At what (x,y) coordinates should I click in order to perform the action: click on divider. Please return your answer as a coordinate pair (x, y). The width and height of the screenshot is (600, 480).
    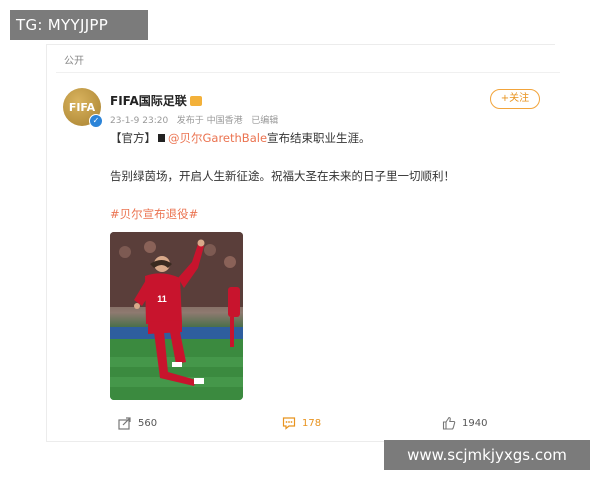
    Looking at the image, I should click on (308, 72).